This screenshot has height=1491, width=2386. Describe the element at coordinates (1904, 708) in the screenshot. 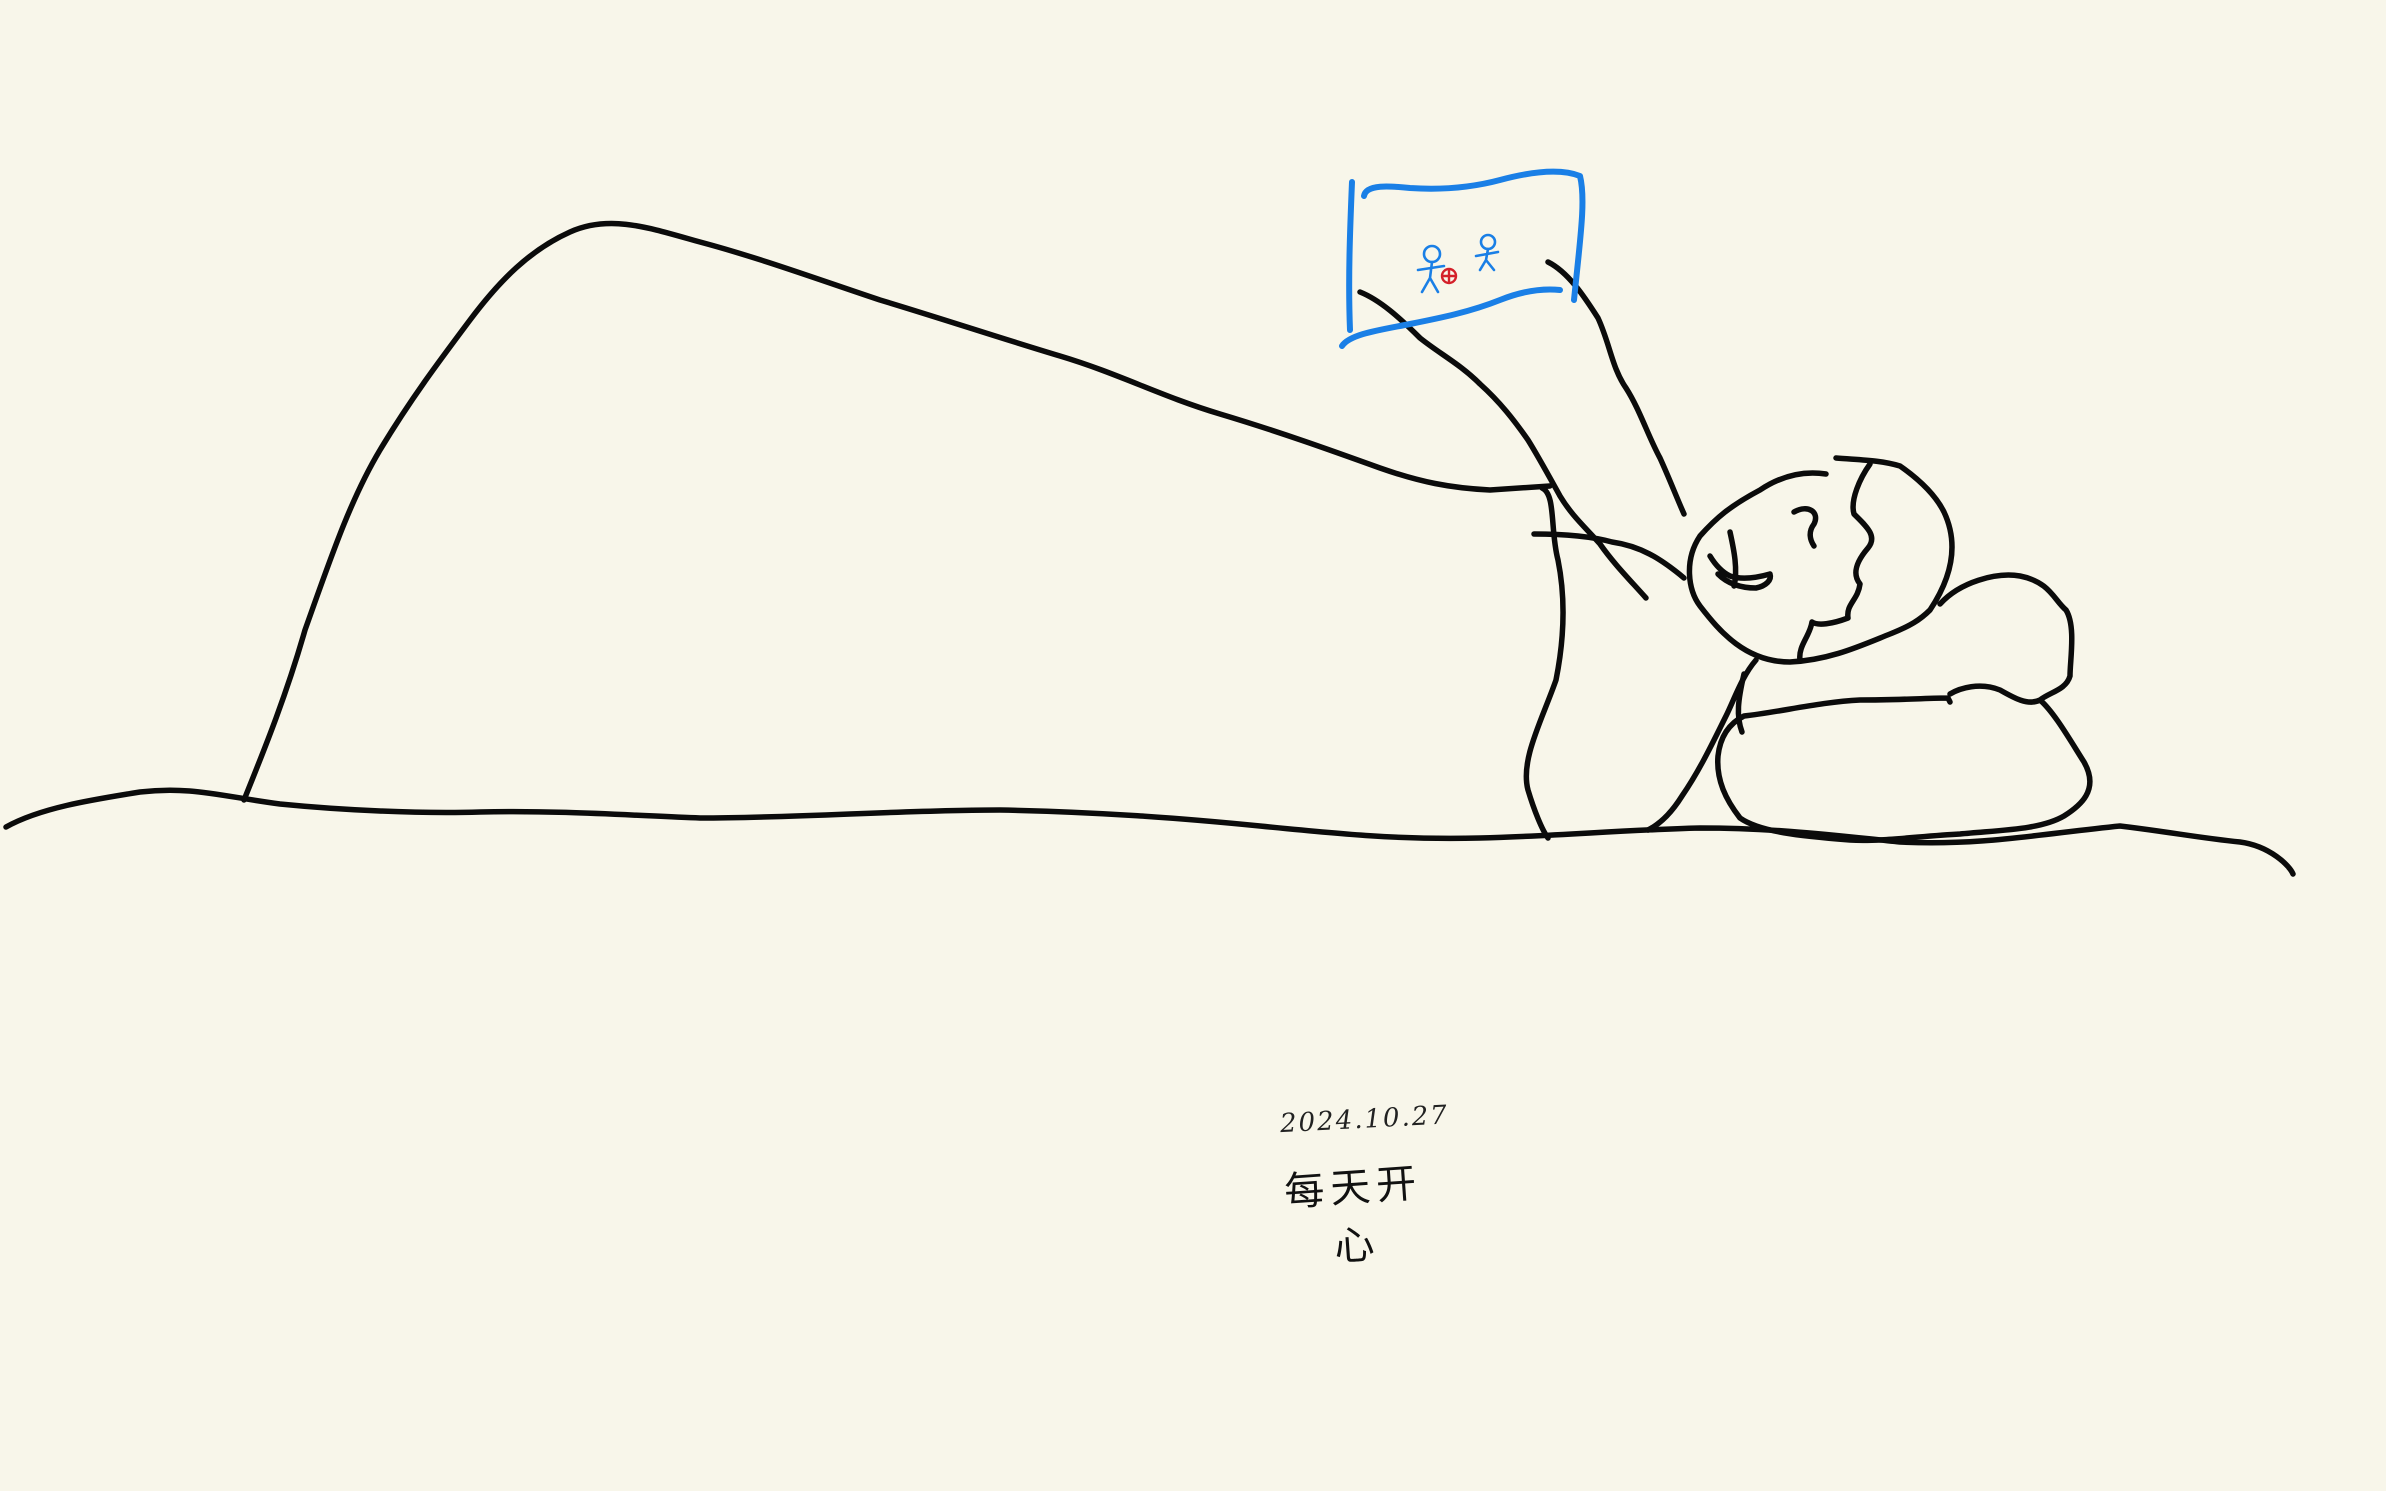

I see `pillow` at that location.